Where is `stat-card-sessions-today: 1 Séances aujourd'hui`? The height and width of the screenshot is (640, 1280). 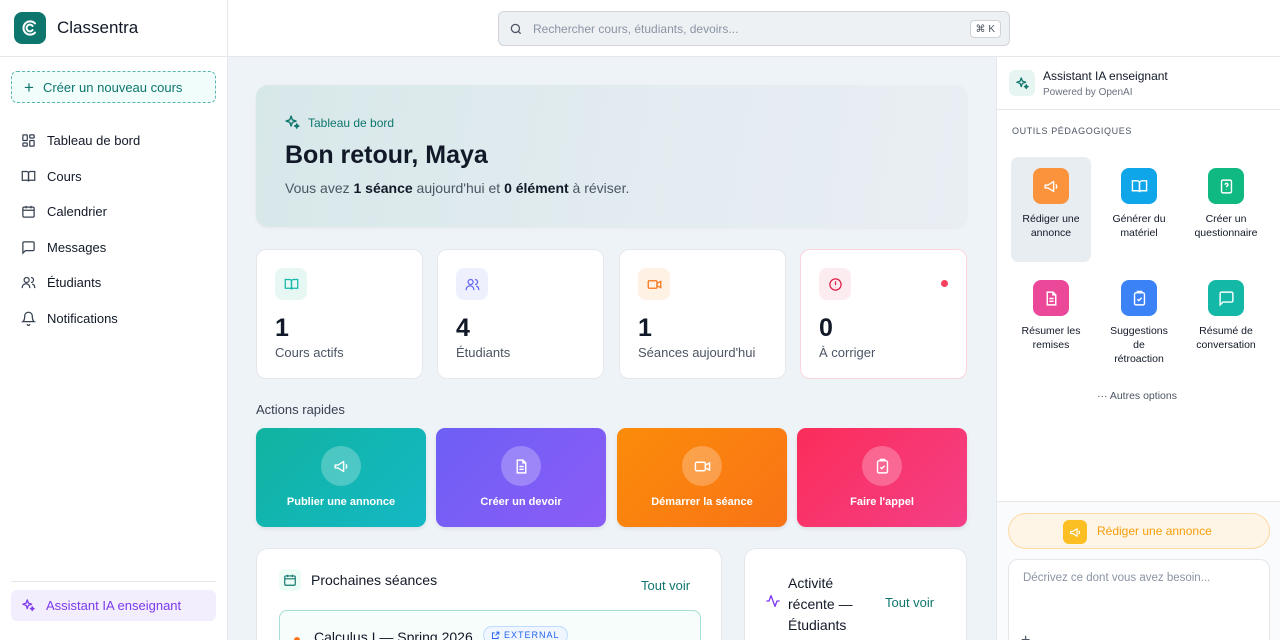 stat-card-sessions-today: 1 Séances aujourd'hui is located at coordinates (702, 314).